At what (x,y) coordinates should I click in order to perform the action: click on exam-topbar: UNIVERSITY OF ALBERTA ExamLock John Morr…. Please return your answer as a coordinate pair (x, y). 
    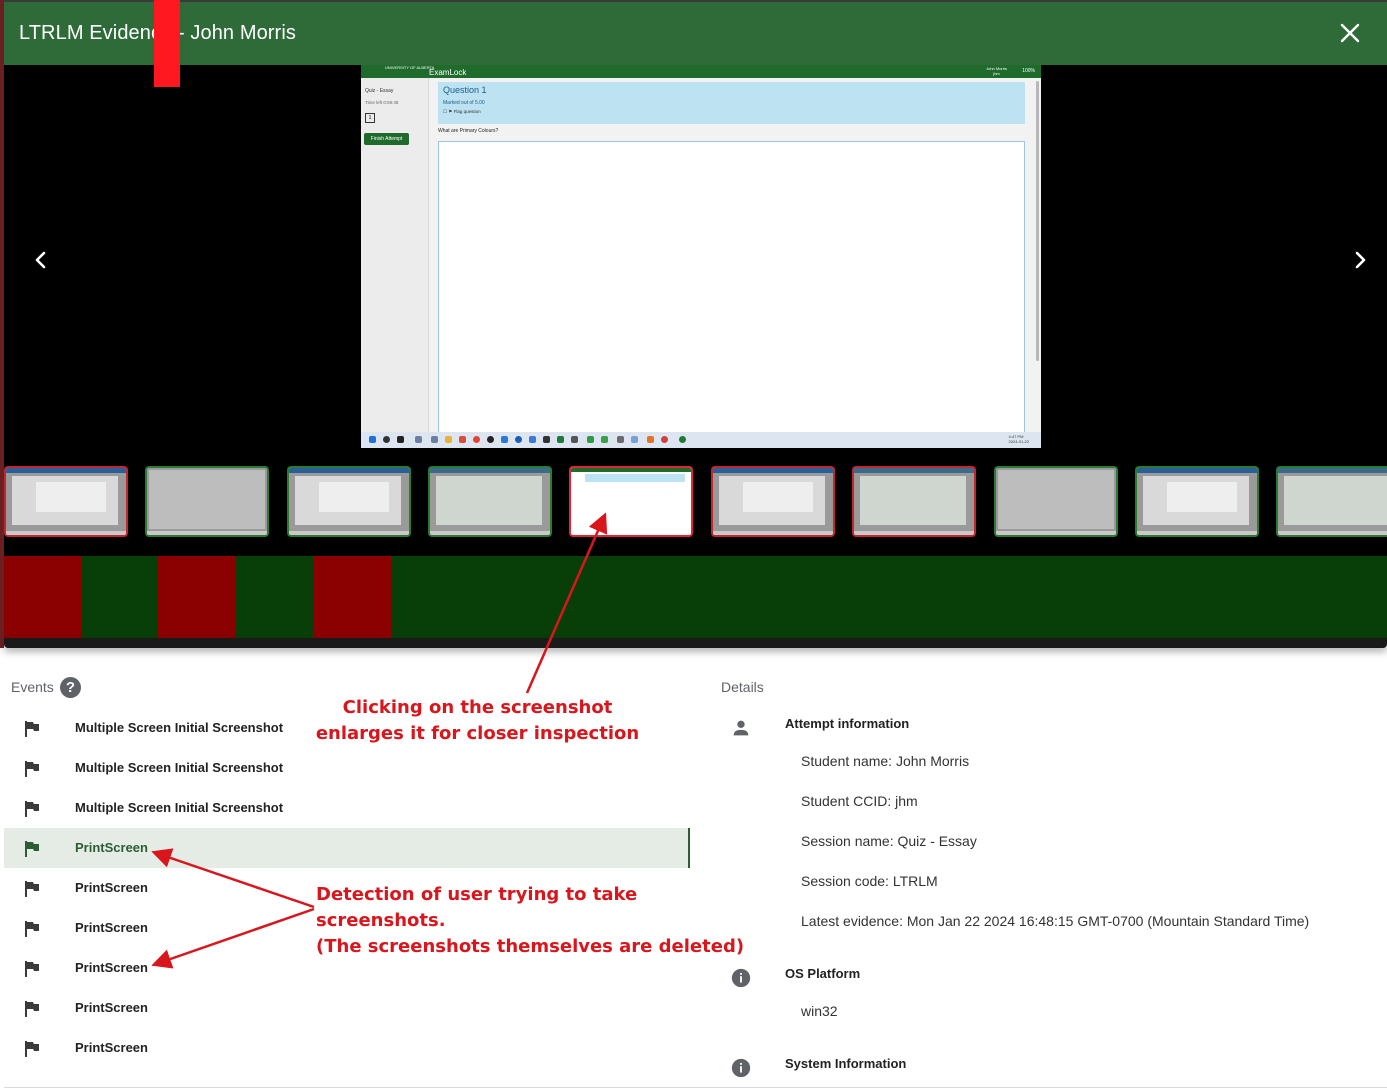
    Looking at the image, I should click on (701, 71).